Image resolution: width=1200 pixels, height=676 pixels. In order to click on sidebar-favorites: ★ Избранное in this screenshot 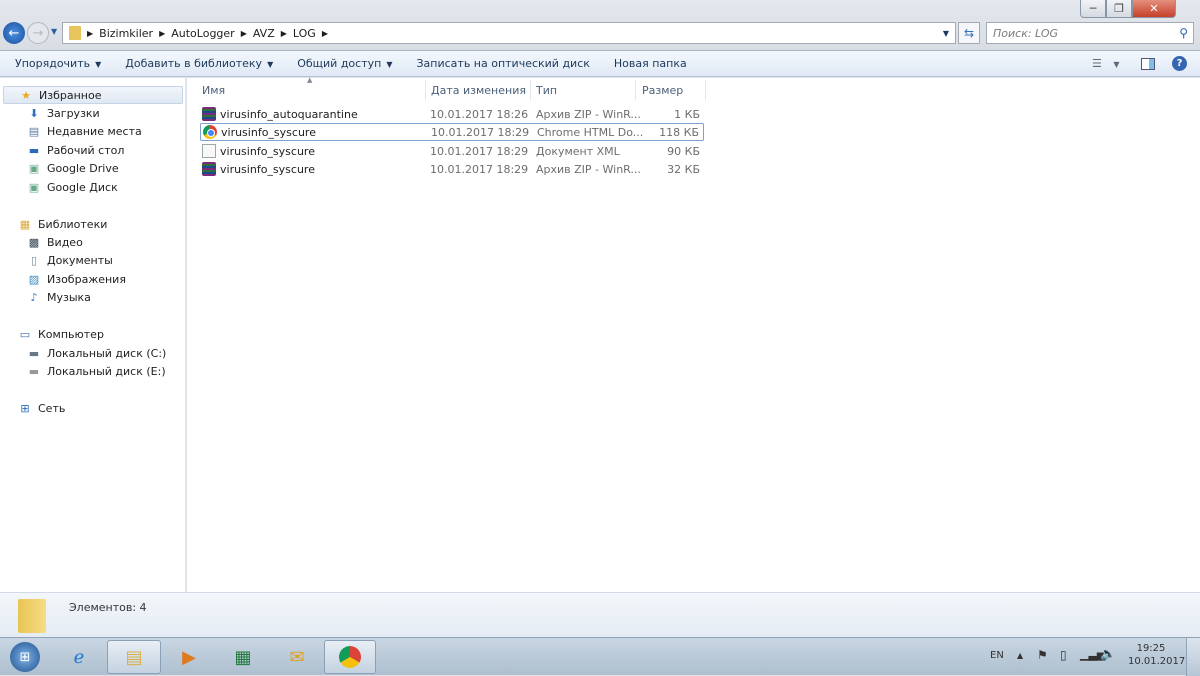, I will do `click(93, 95)`.